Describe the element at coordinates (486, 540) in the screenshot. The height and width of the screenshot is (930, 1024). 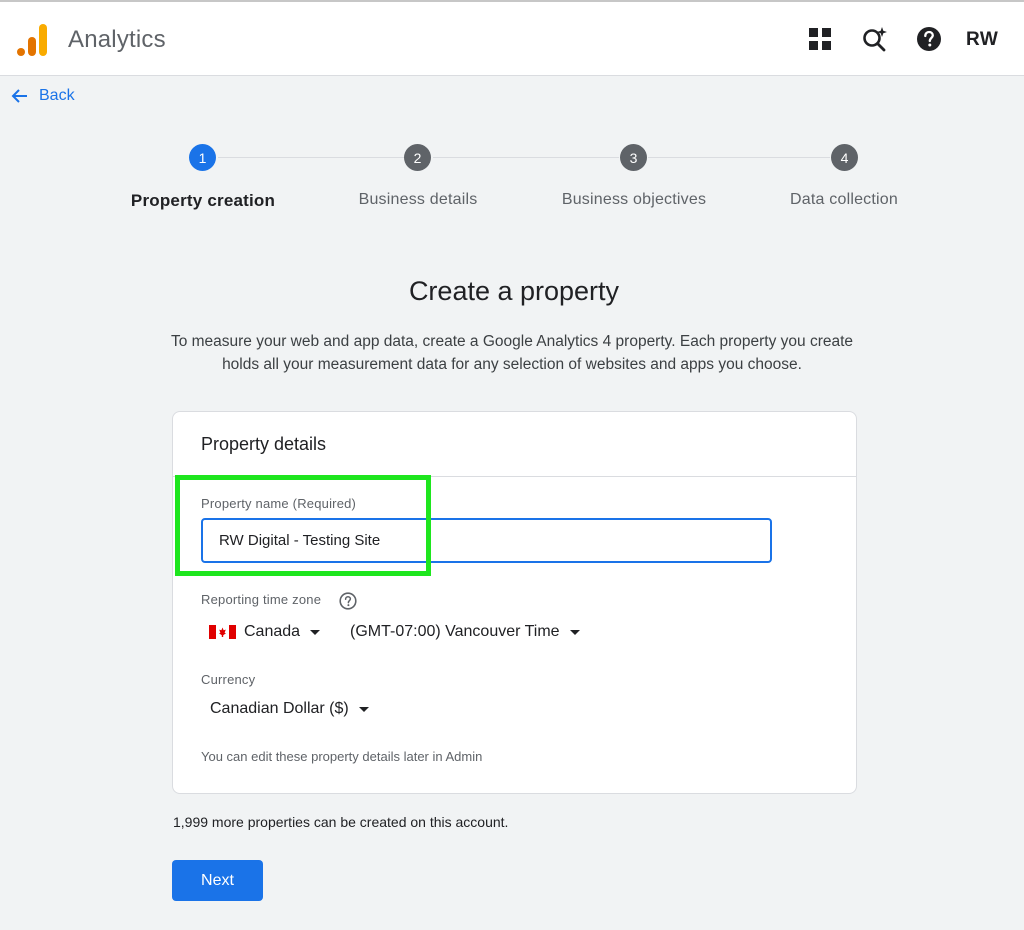
I see `property-name-input` at that location.